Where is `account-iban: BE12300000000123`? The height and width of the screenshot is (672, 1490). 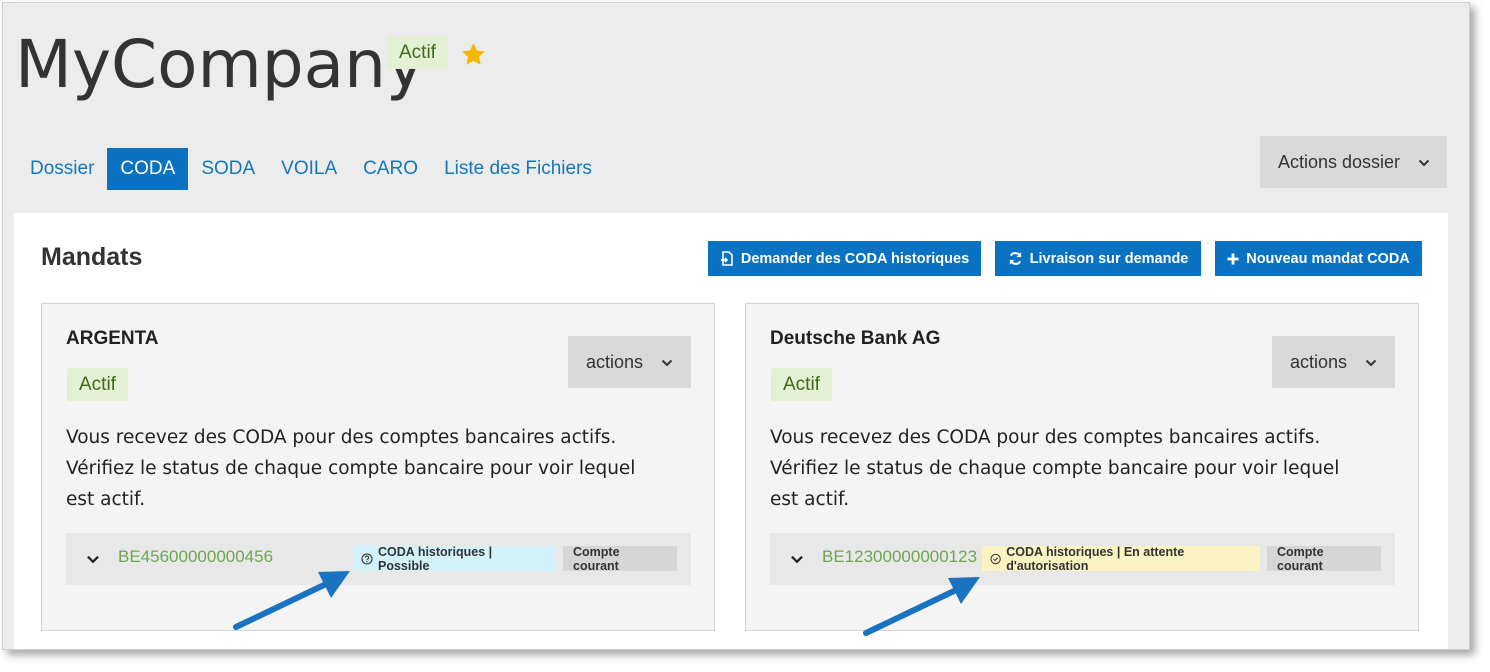 account-iban: BE12300000000123 is located at coordinates (899, 557).